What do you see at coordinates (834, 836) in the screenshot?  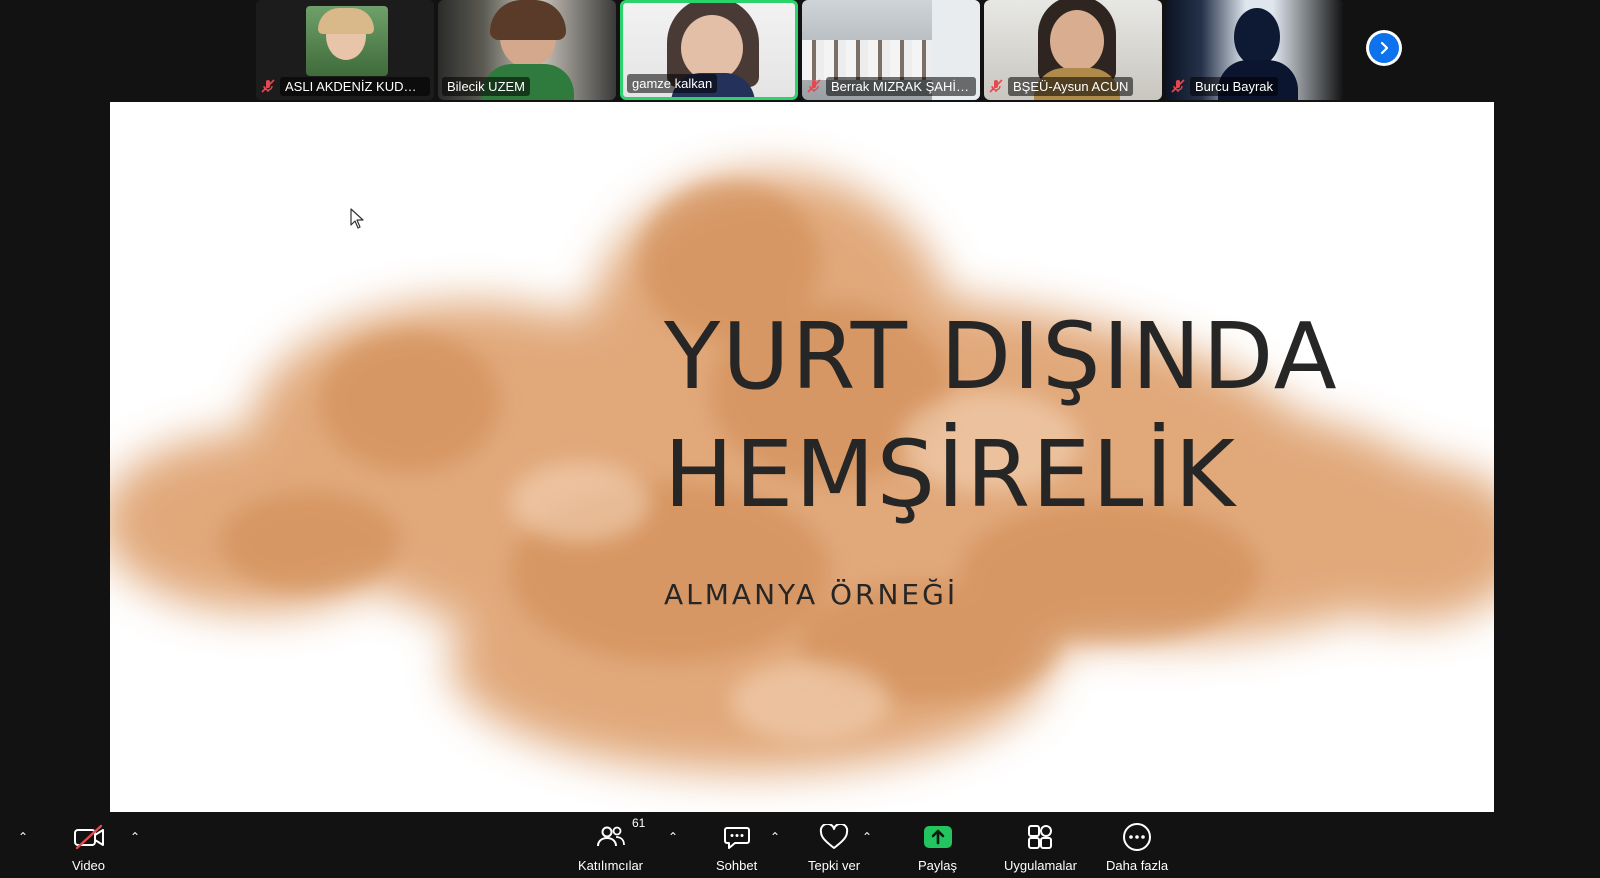 I see `heart-icon` at bounding box center [834, 836].